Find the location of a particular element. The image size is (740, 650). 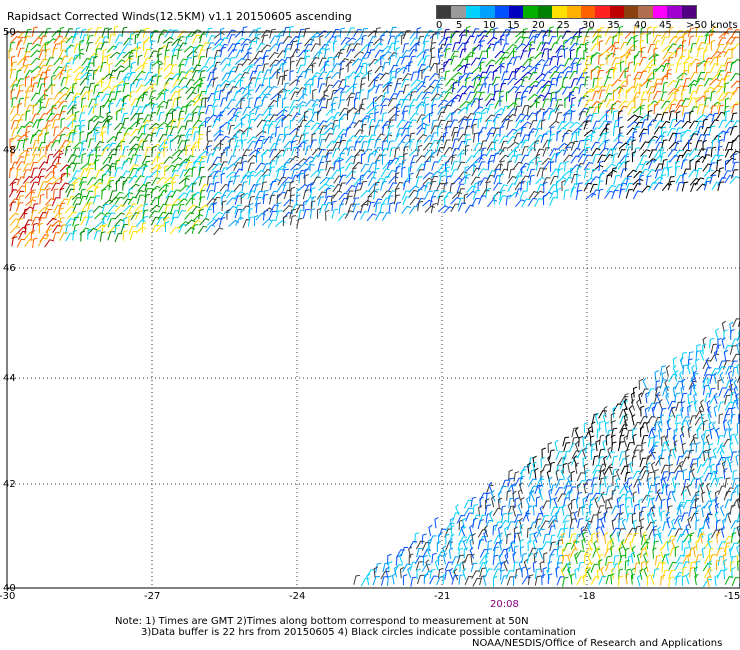

legend-label: 25 is located at coordinates (563, 25).